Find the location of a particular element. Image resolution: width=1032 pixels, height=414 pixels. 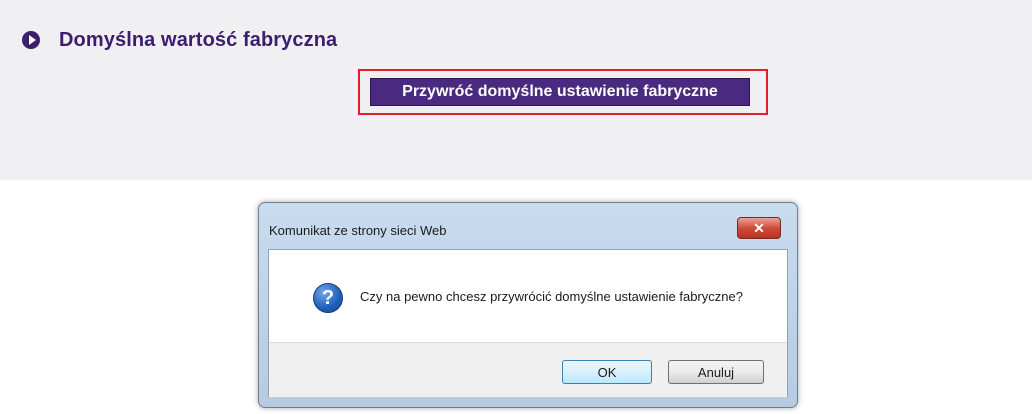

dialog-title: Komunikat ze strony sieci Web is located at coordinates (358, 230).